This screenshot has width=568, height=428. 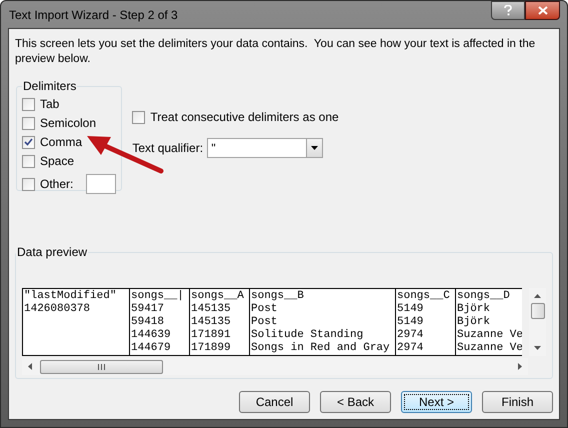 What do you see at coordinates (70, 296) in the screenshot?
I see `column-header: "lastModified"` at bounding box center [70, 296].